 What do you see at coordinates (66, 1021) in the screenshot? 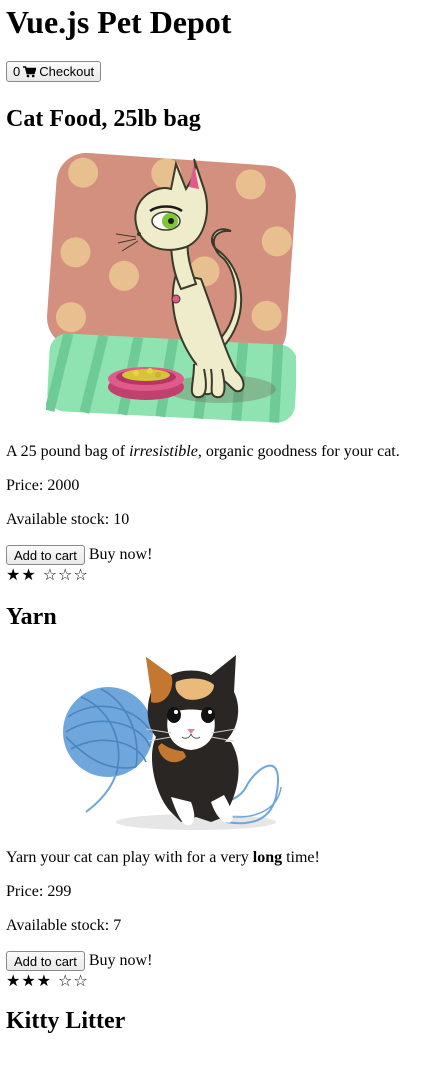
I see `product-title: Kitty Litter` at bounding box center [66, 1021].